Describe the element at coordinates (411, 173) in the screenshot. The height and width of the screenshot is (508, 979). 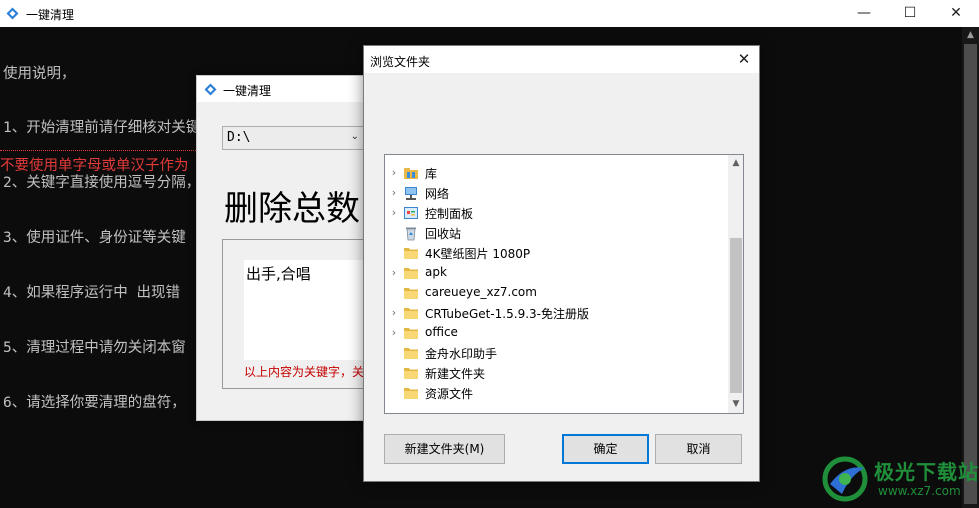
I see `library-icon` at that location.